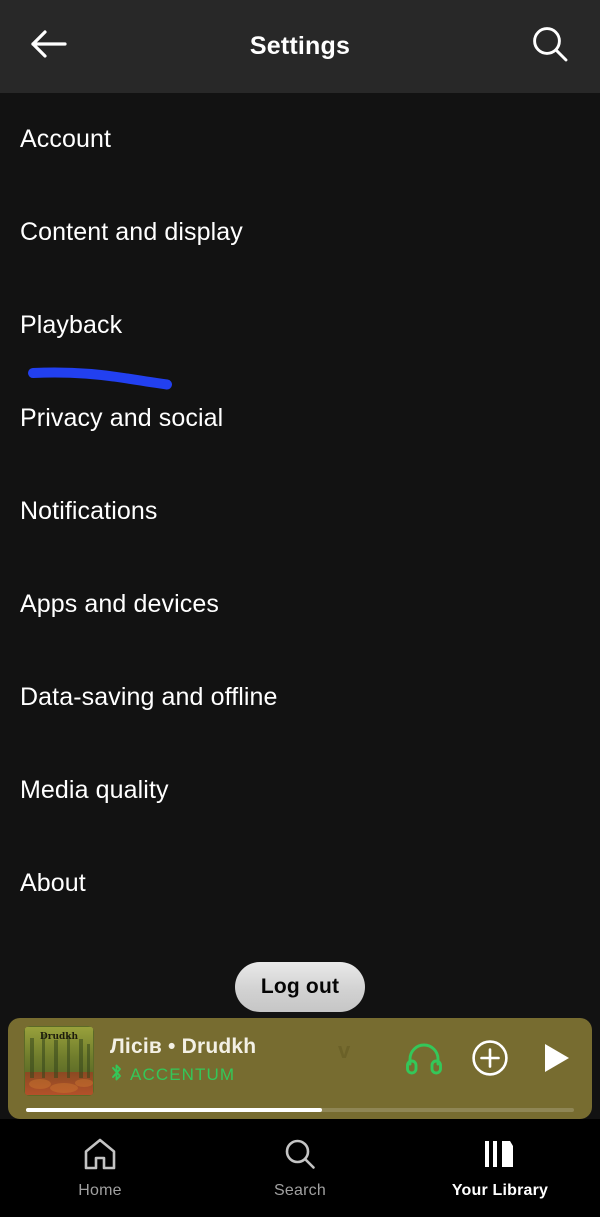 Image resolution: width=600 pixels, height=1217 pixels. I want to click on bottom-navigation: Home Search Your Library, so click(300, 1168).